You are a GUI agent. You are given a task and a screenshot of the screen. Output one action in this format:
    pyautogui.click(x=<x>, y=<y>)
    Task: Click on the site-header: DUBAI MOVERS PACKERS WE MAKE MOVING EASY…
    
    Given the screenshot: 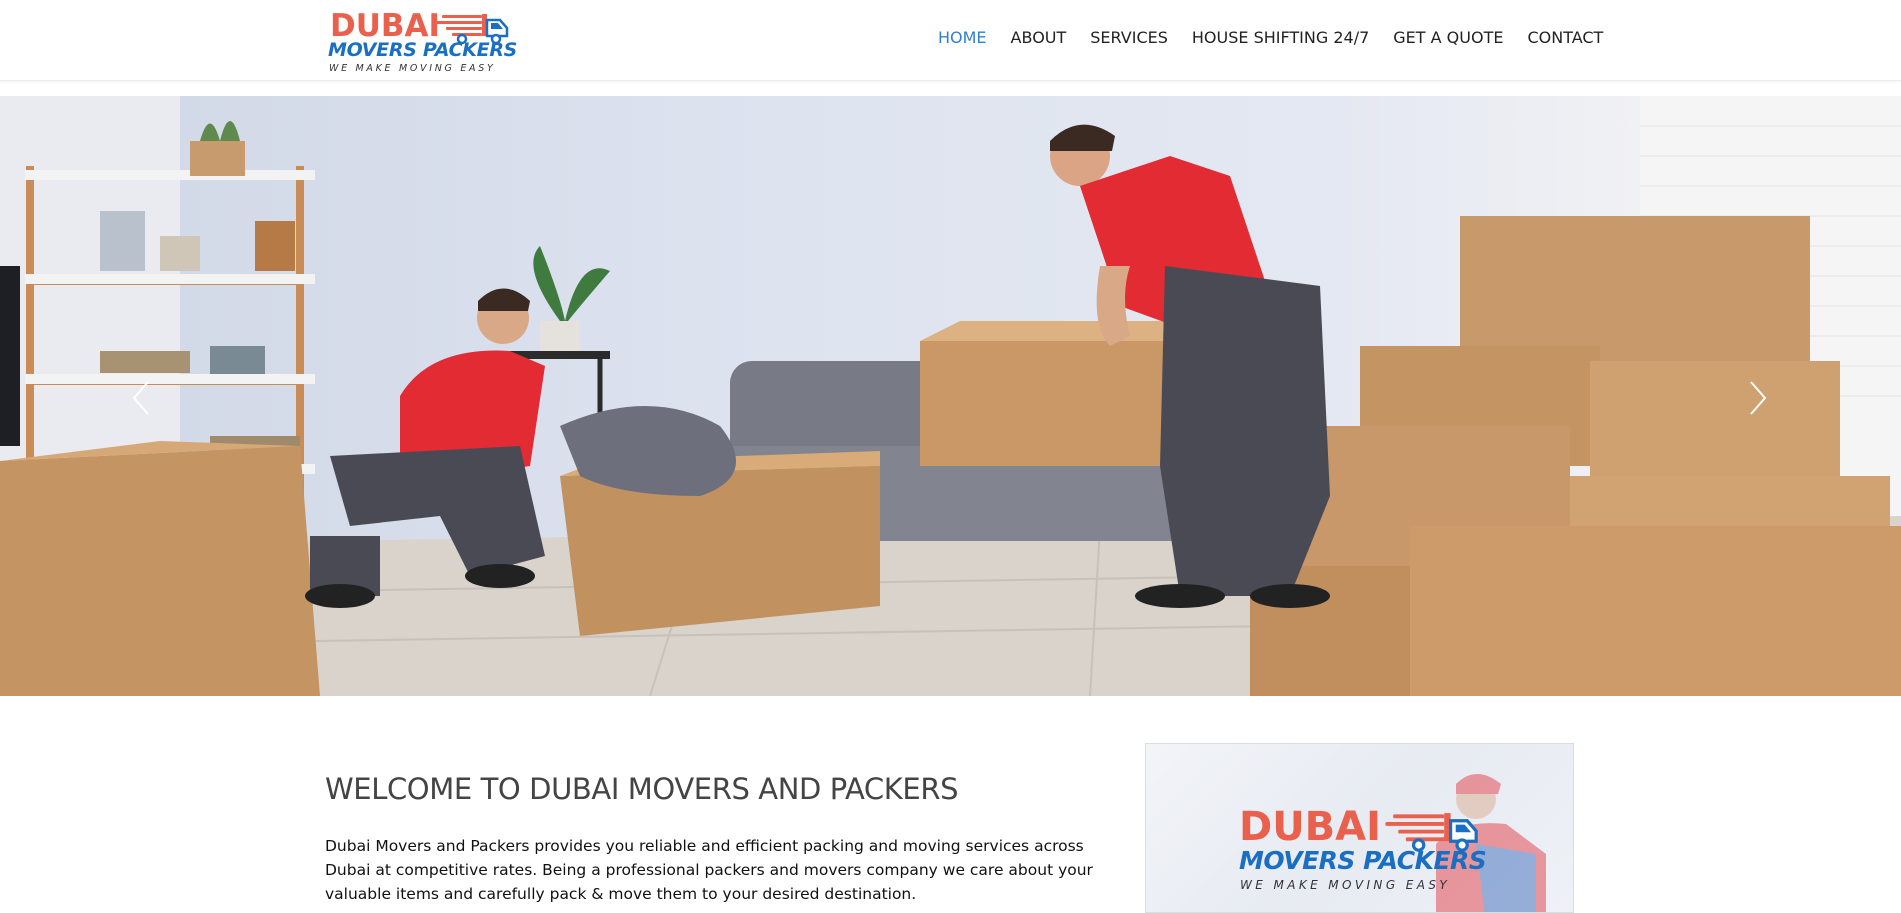 What is the action you would take?
    pyautogui.click(x=950, y=40)
    